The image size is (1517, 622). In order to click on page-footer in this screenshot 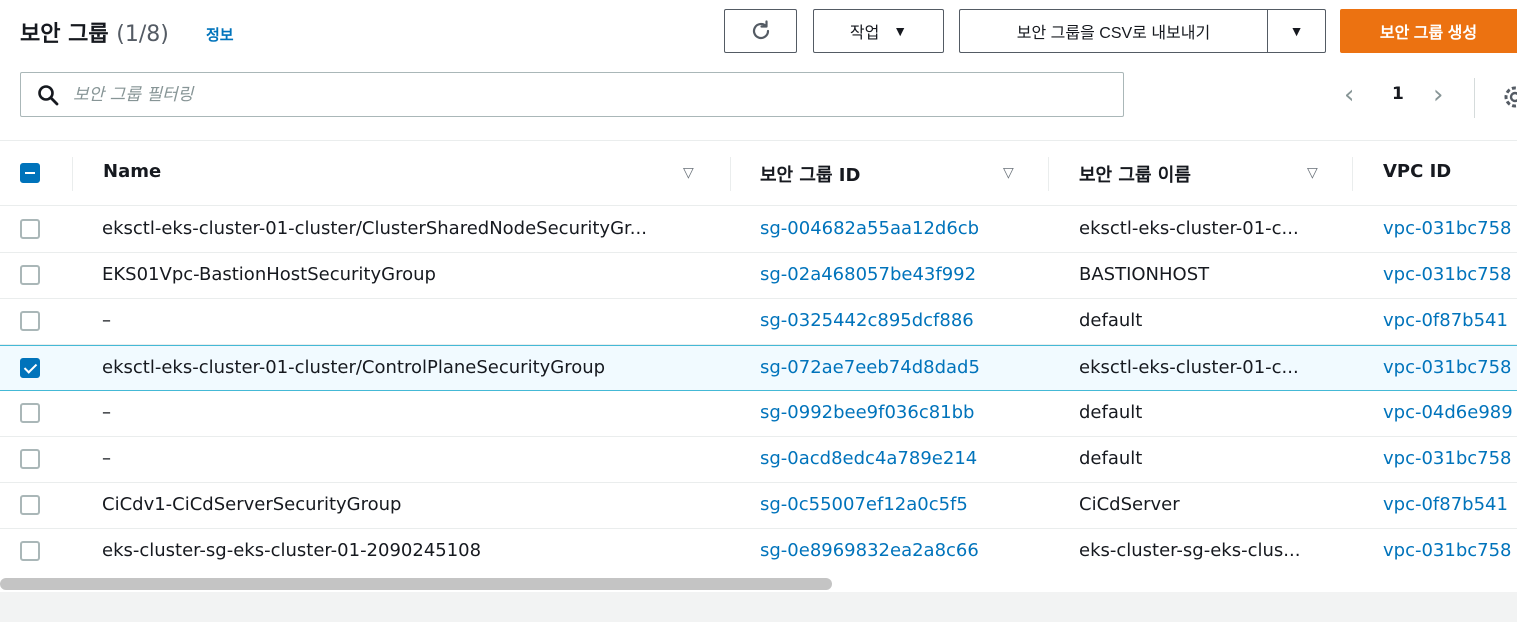, I will do `click(758, 607)`.